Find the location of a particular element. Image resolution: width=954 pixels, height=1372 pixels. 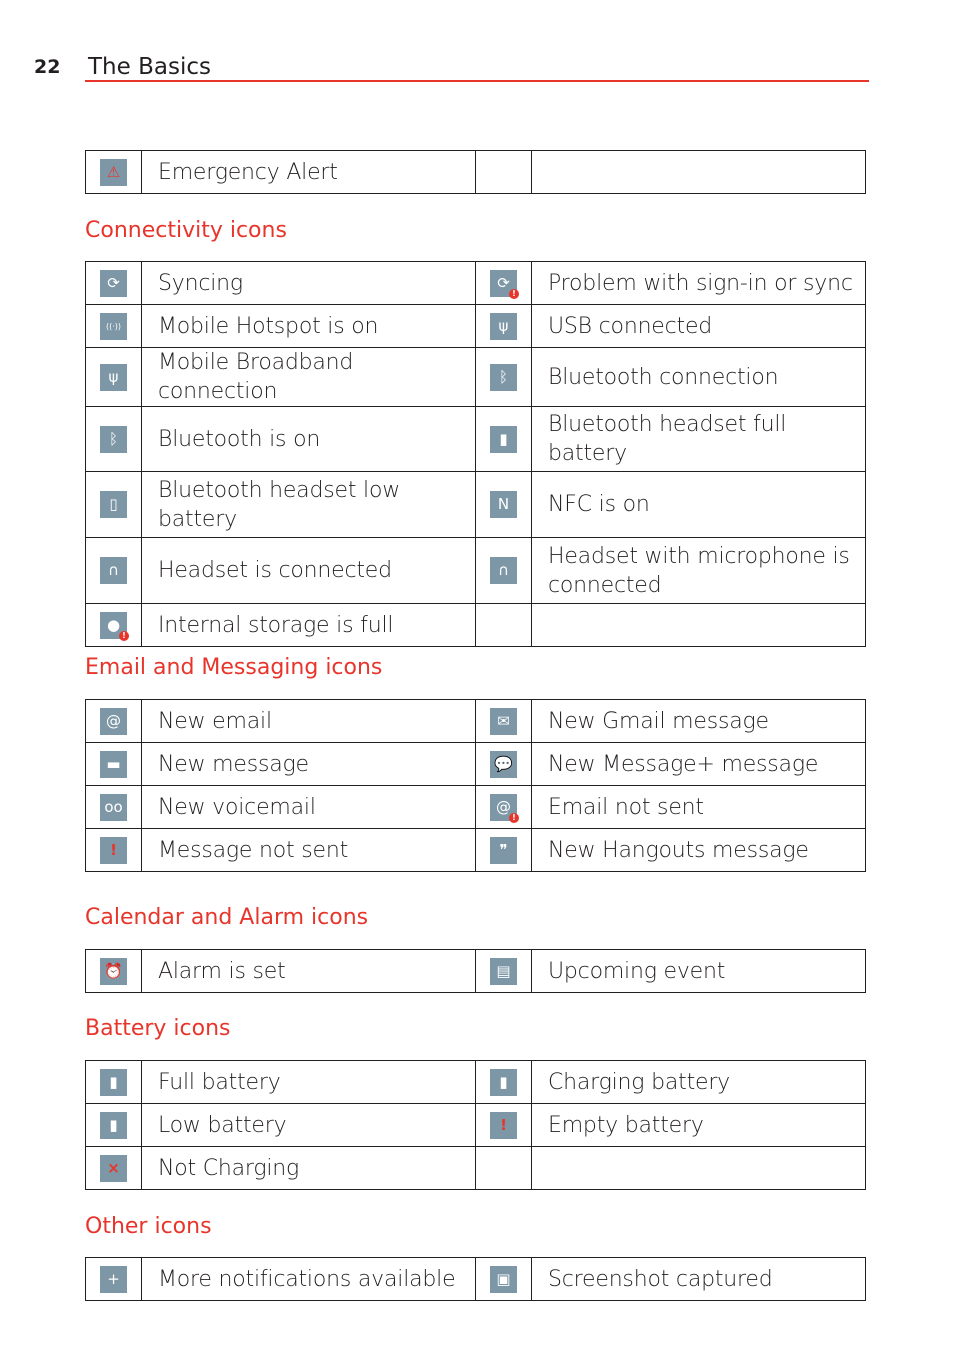

icon-table: ⏰ Alarm is set ▤ Upcoming event is located at coordinates (475, 971).